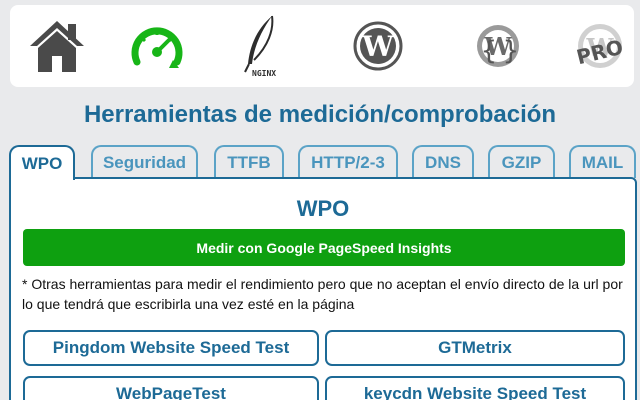 This screenshot has width=640, height=400. What do you see at coordinates (521, 161) in the screenshot?
I see `tab-gzip: GZIP` at bounding box center [521, 161].